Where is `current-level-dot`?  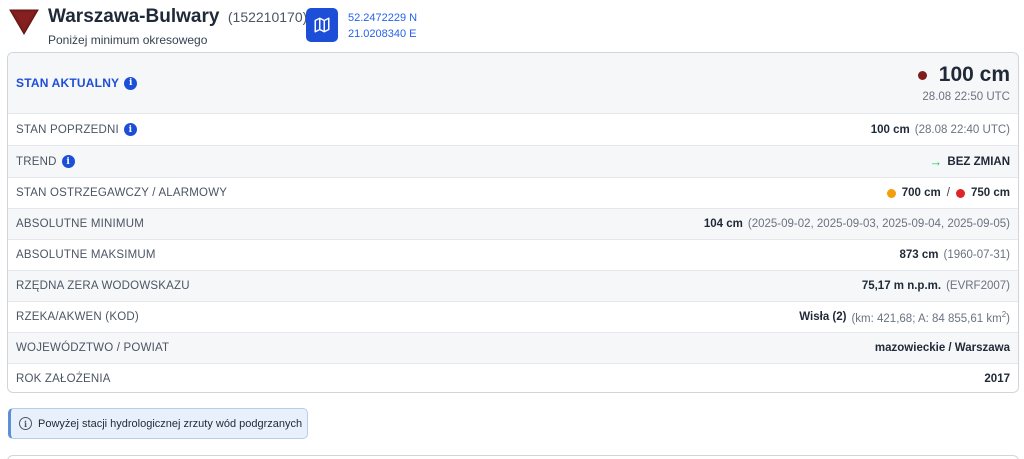 current-level-dot is located at coordinates (922, 75).